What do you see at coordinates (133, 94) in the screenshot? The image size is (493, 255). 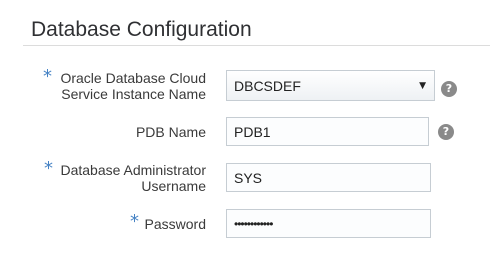 I see `instance-name-label-line2: Service Instance Name` at bounding box center [133, 94].